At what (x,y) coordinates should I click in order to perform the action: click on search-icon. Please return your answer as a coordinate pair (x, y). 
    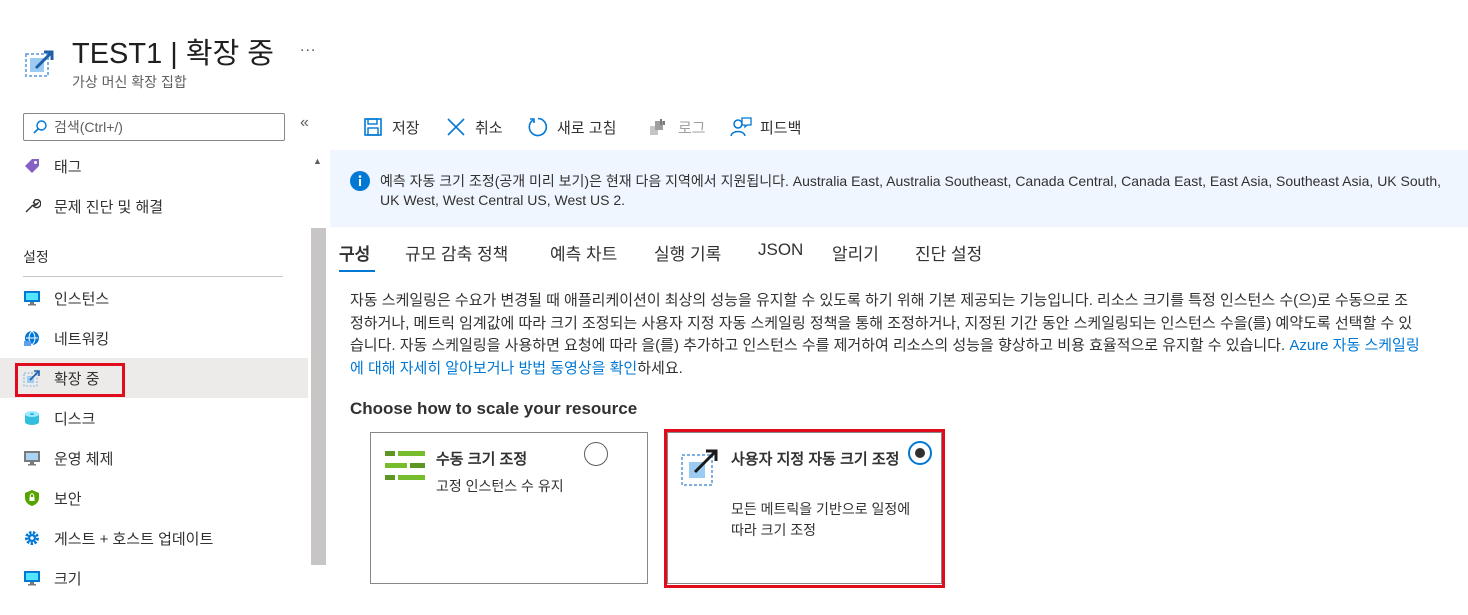
    Looking at the image, I should click on (40, 127).